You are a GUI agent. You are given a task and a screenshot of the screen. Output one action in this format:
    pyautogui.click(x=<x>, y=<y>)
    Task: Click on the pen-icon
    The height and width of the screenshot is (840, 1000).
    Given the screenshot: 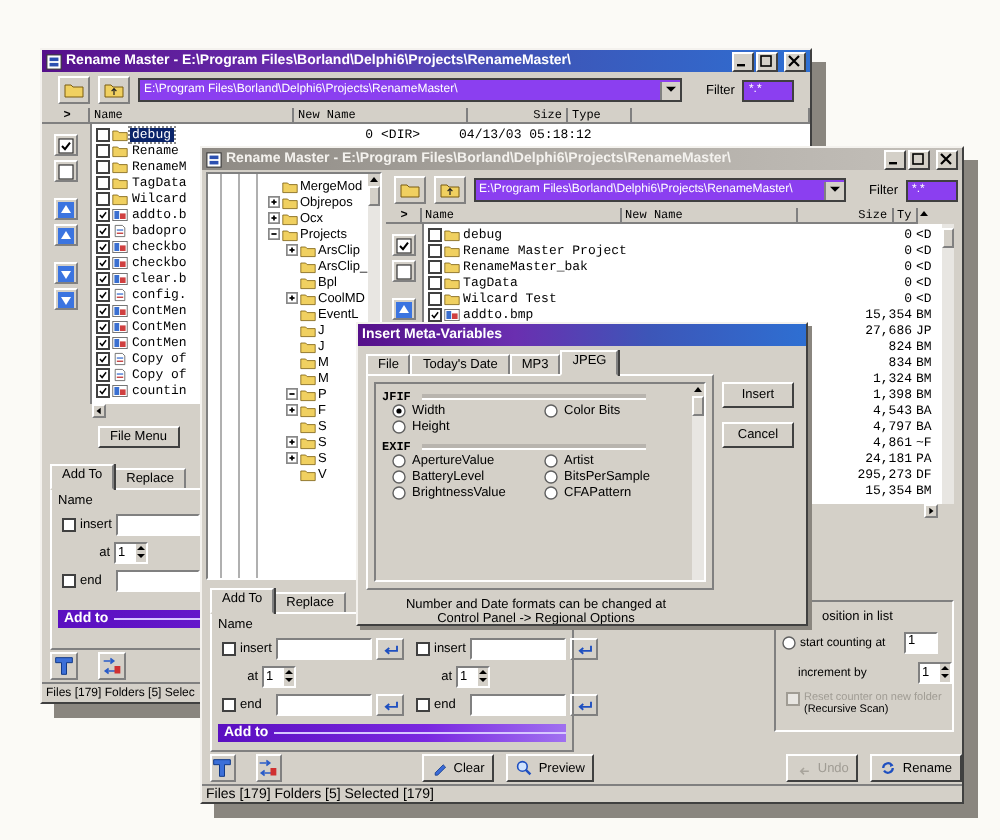 What is the action you would take?
    pyautogui.click(x=439, y=768)
    